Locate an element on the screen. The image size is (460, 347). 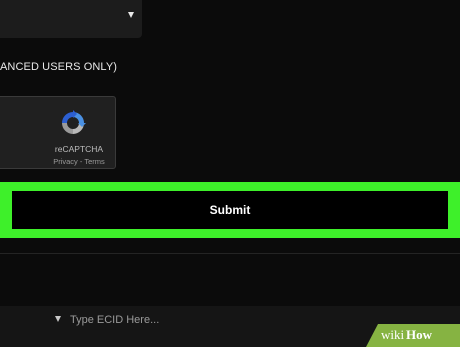
submit-button: Submit is located at coordinates (230, 210).